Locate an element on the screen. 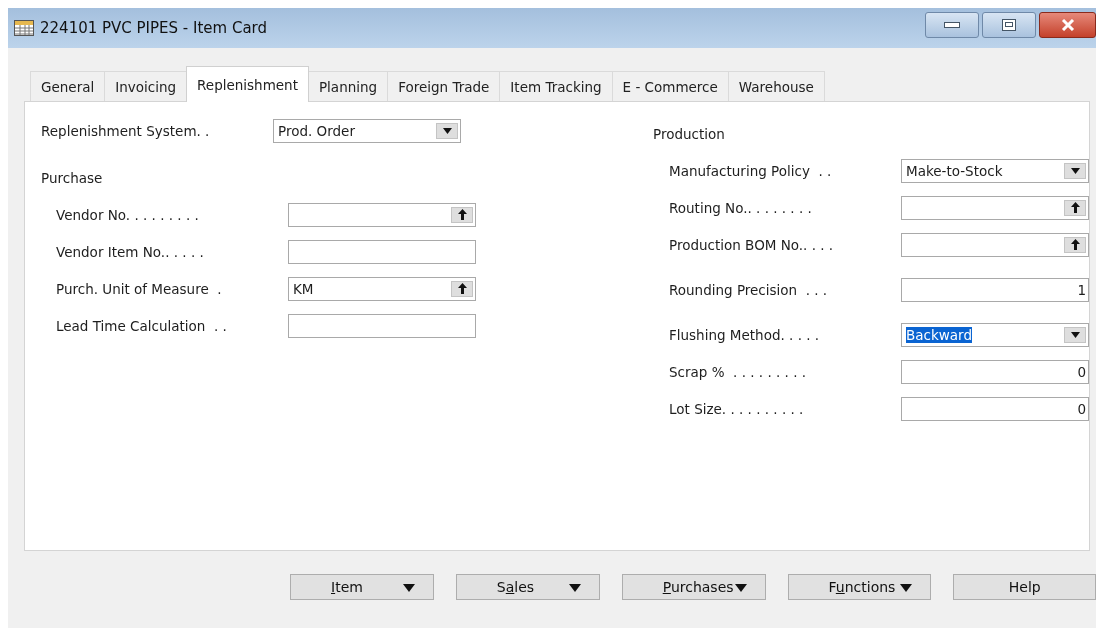 Image resolution: width=1104 pixels, height=628 pixels. input-field: KM is located at coordinates (382, 288).